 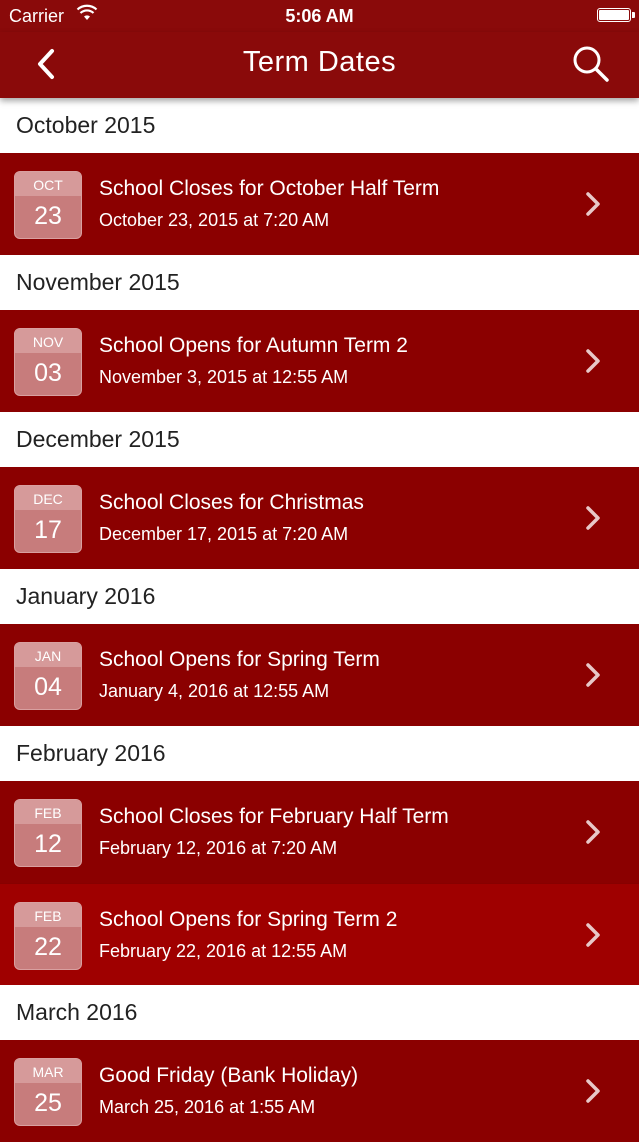 What do you see at coordinates (616, 15) in the screenshot?
I see `battery-icon` at bounding box center [616, 15].